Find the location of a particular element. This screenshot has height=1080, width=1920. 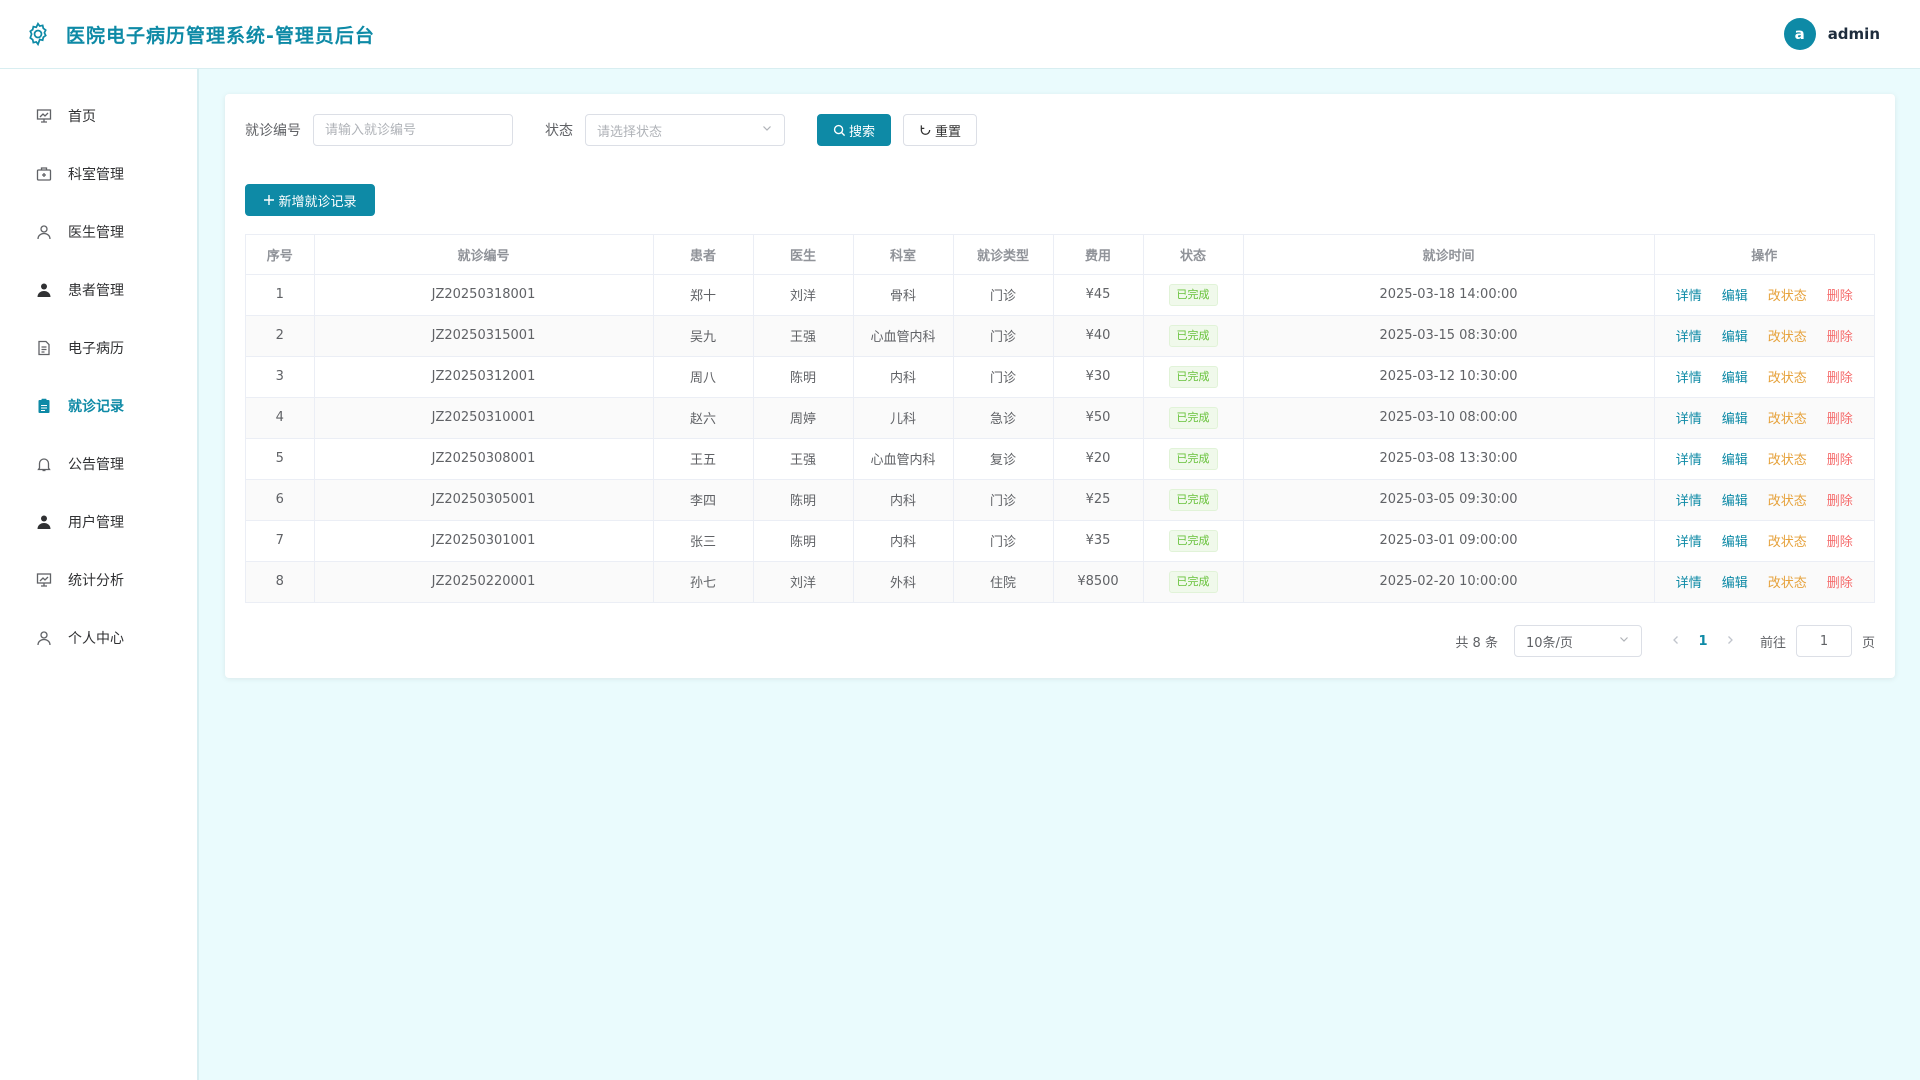

cell-visit-no: JZ20250301001 is located at coordinates (484, 541).